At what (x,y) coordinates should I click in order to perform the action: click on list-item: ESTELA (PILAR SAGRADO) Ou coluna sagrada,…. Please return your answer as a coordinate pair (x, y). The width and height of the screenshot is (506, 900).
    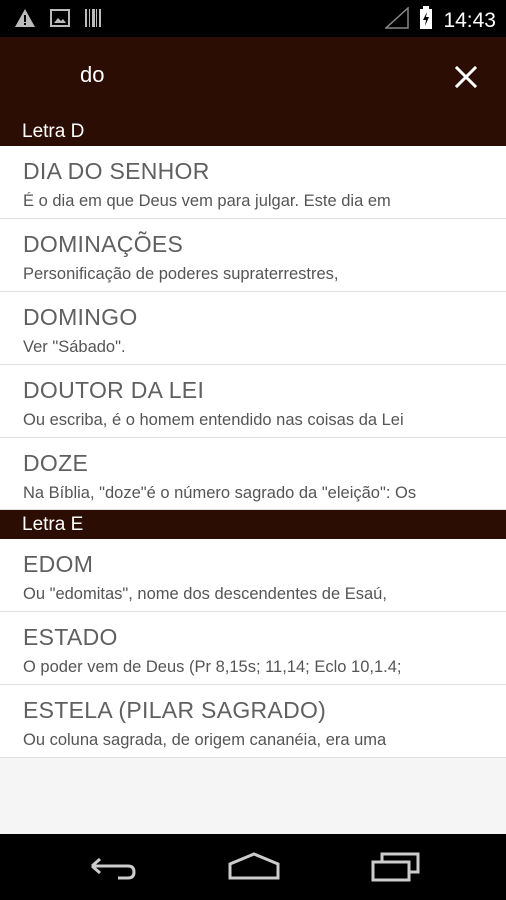
    Looking at the image, I should click on (253, 721).